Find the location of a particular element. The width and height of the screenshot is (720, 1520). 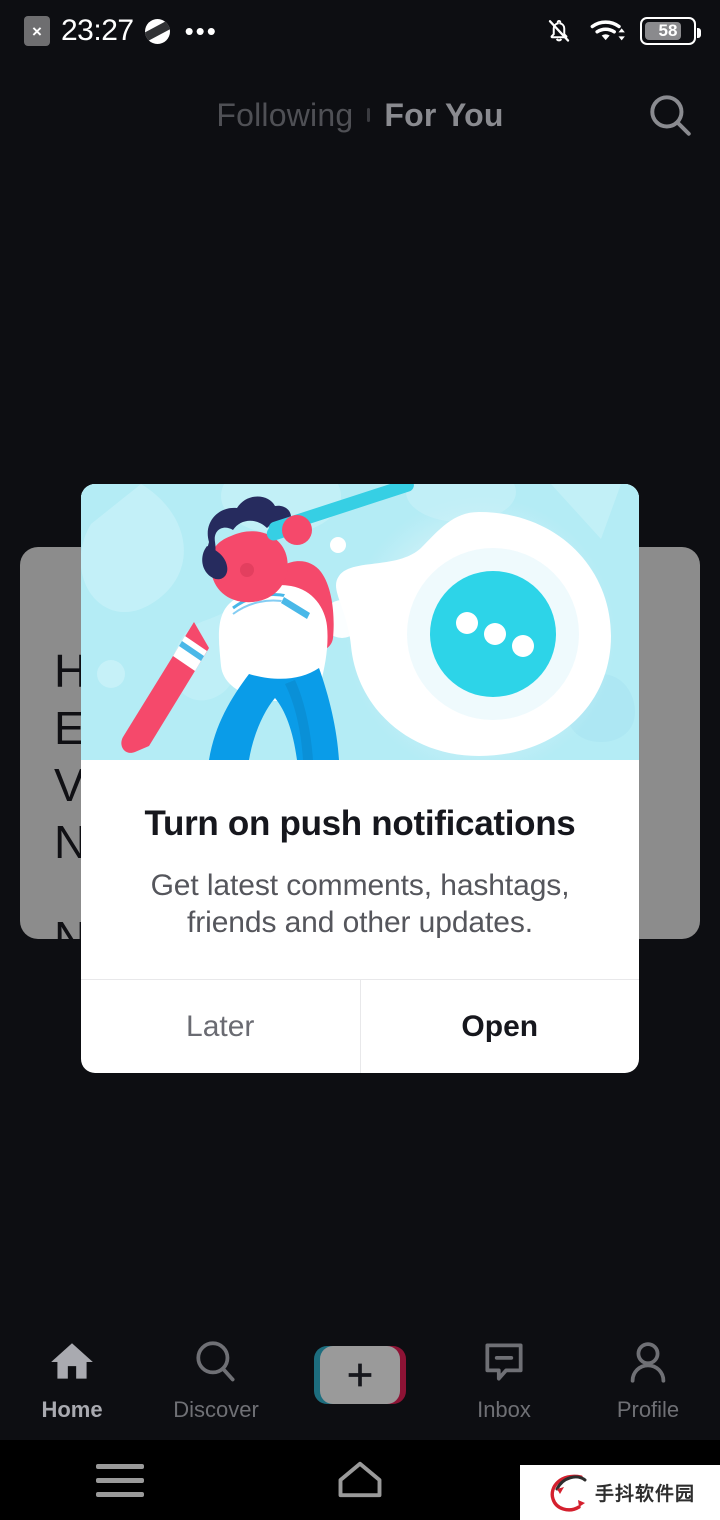

nav-item-inbox: Inbox is located at coordinates (504, 1380).